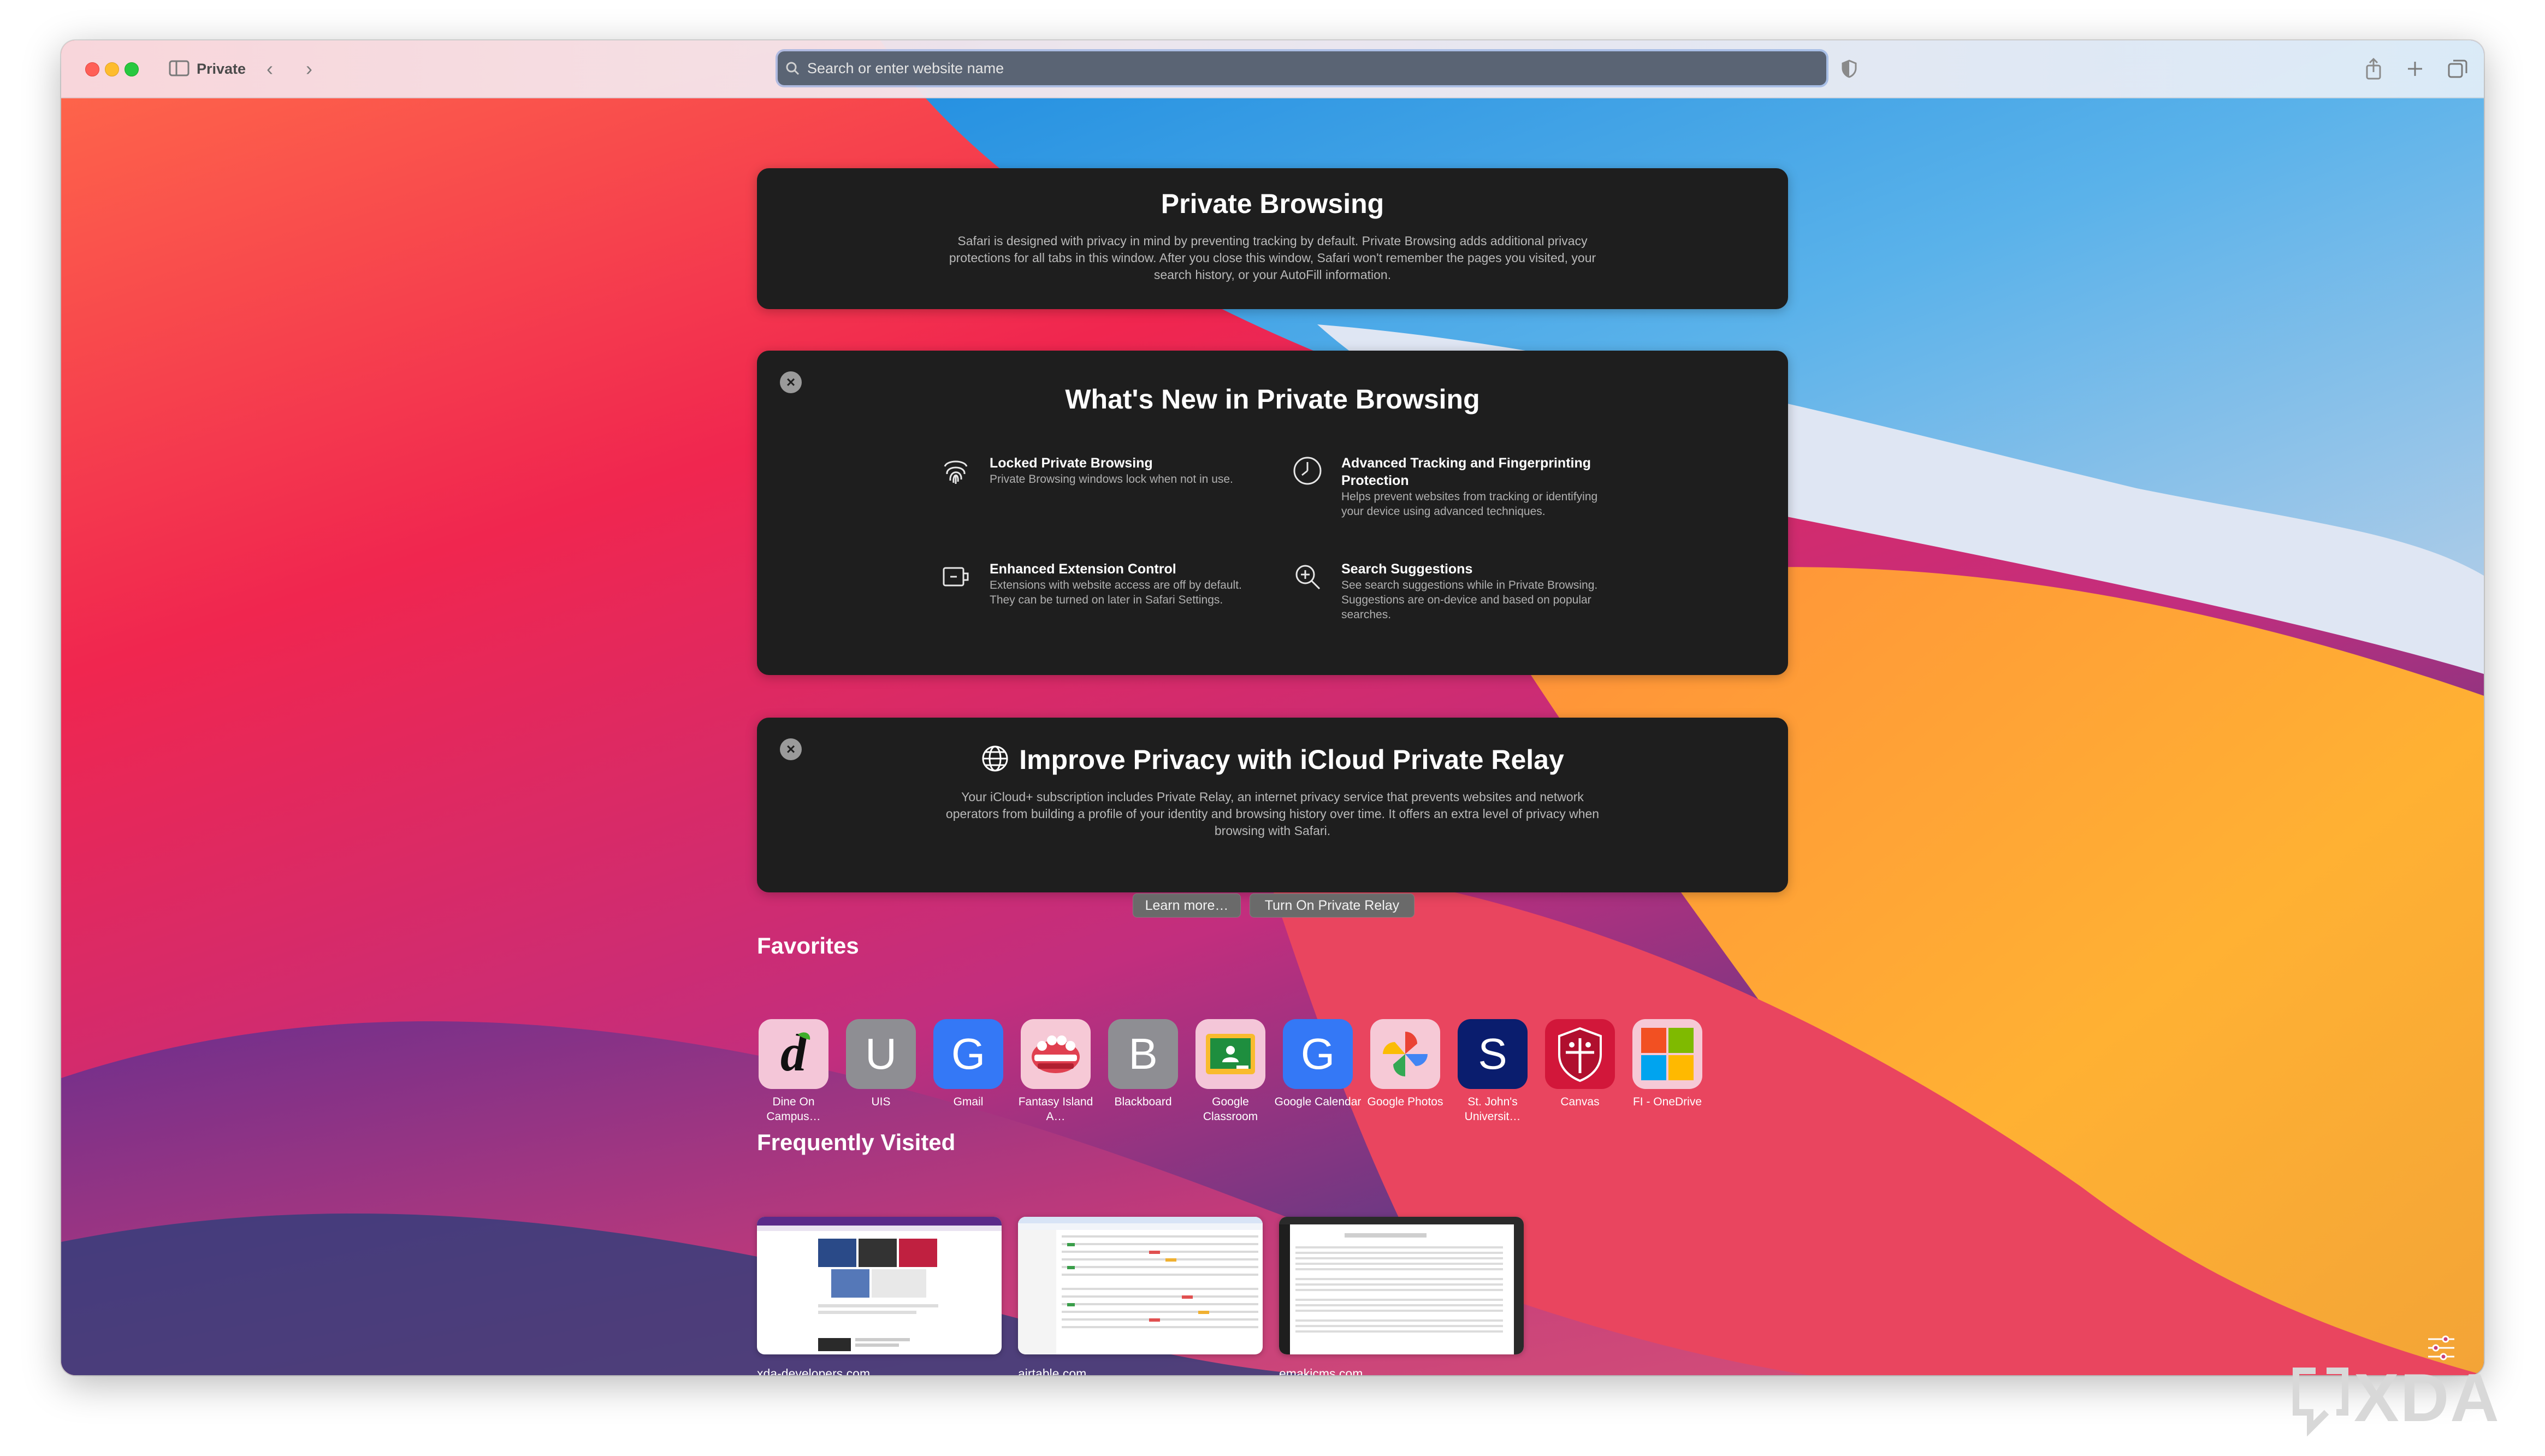  I want to click on address-bar, so click(1302, 68).